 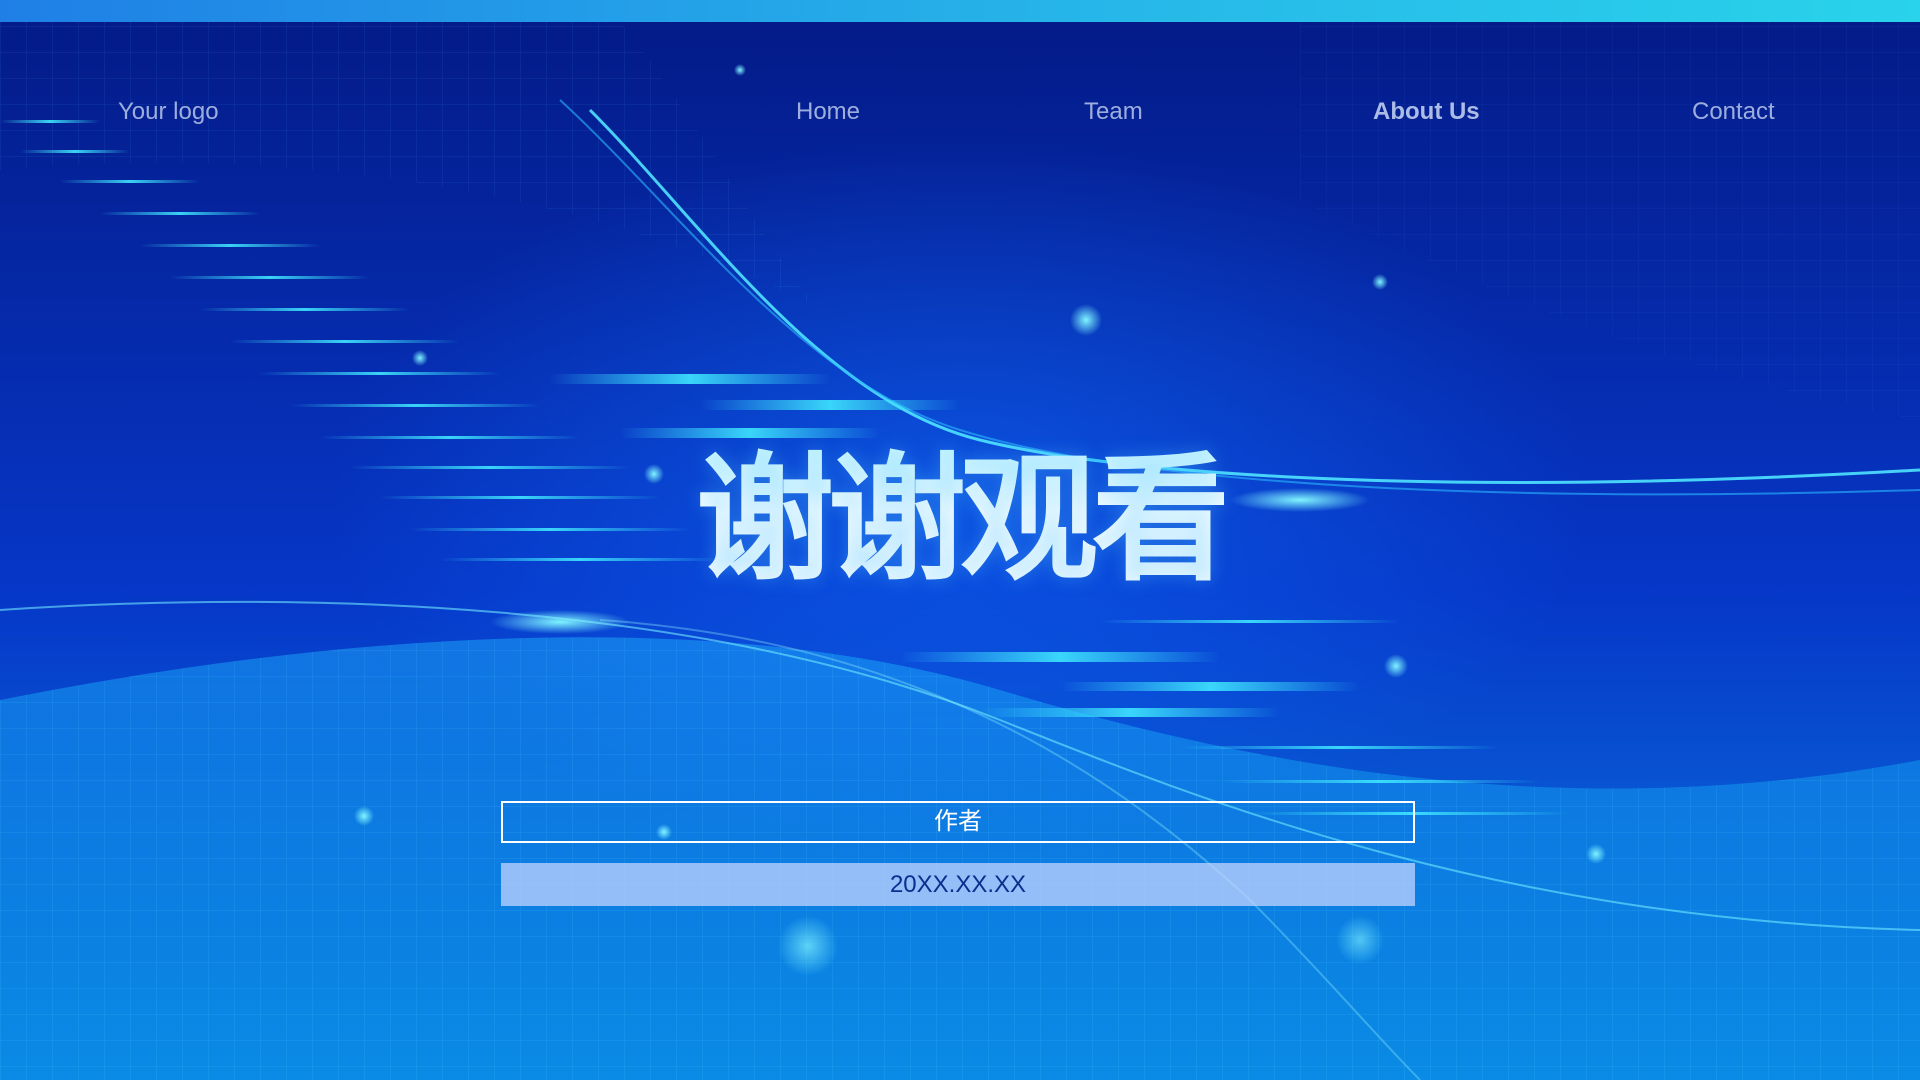 What do you see at coordinates (958, 884) in the screenshot?
I see `date-field: 20XX.XX.XX` at bounding box center [958, 884].